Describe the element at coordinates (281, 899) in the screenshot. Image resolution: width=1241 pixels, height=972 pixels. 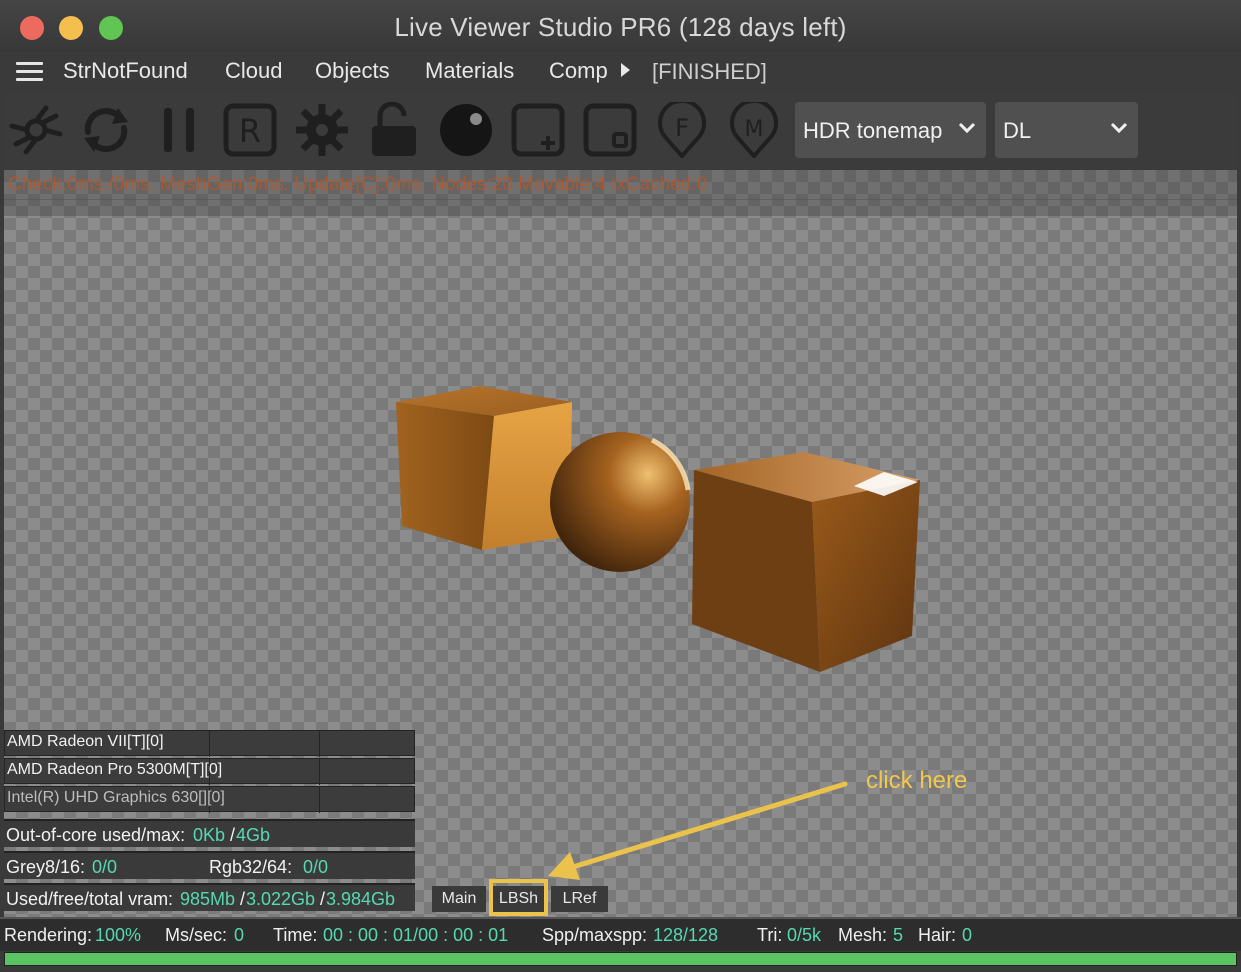
I see `vram-free: 3.022Gb` at that location.